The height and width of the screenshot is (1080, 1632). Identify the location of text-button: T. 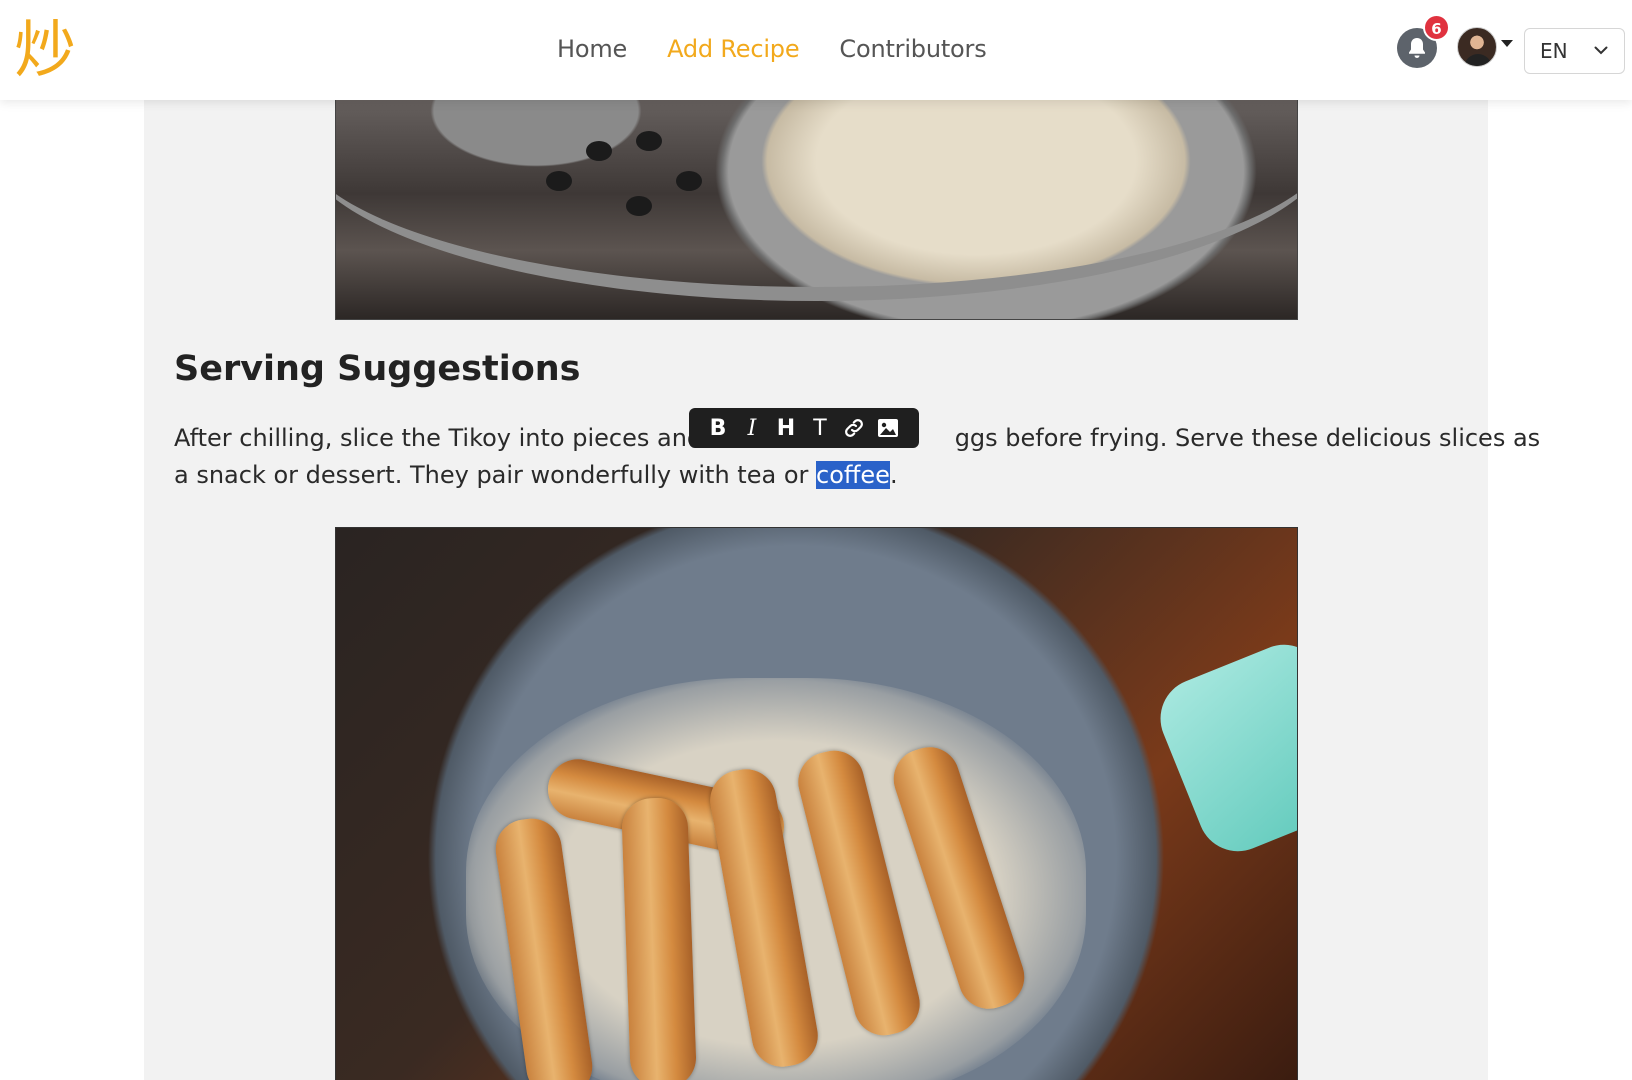
(820, 428).